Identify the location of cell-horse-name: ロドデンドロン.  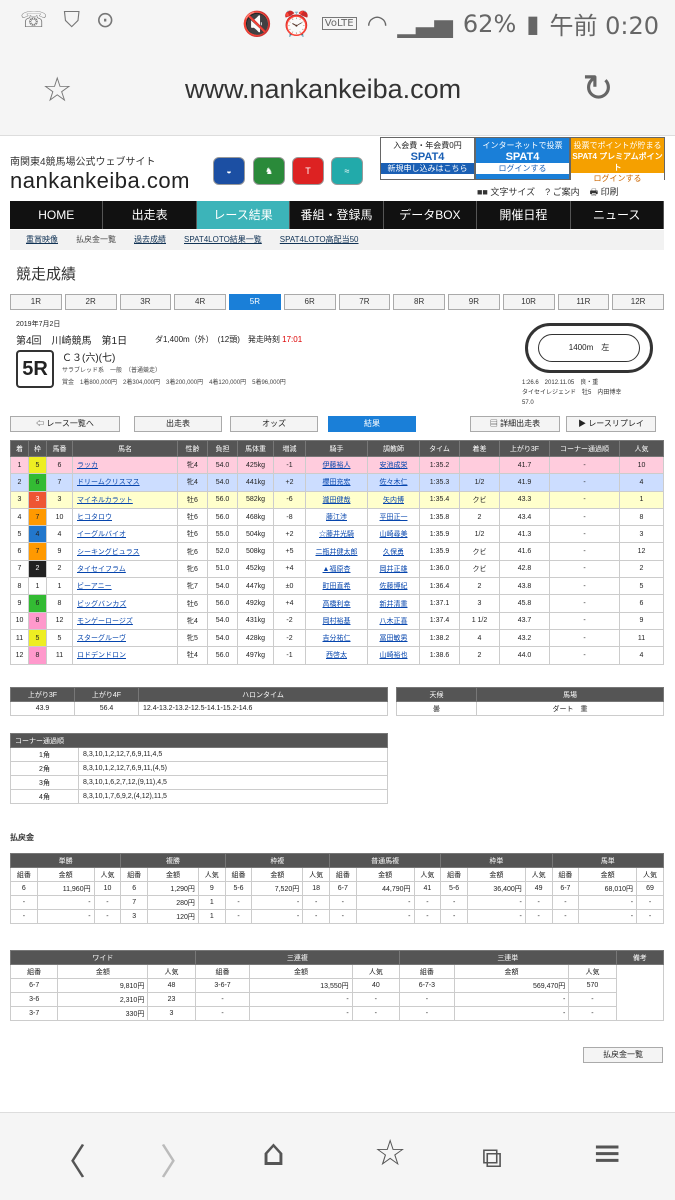
(125, 655).